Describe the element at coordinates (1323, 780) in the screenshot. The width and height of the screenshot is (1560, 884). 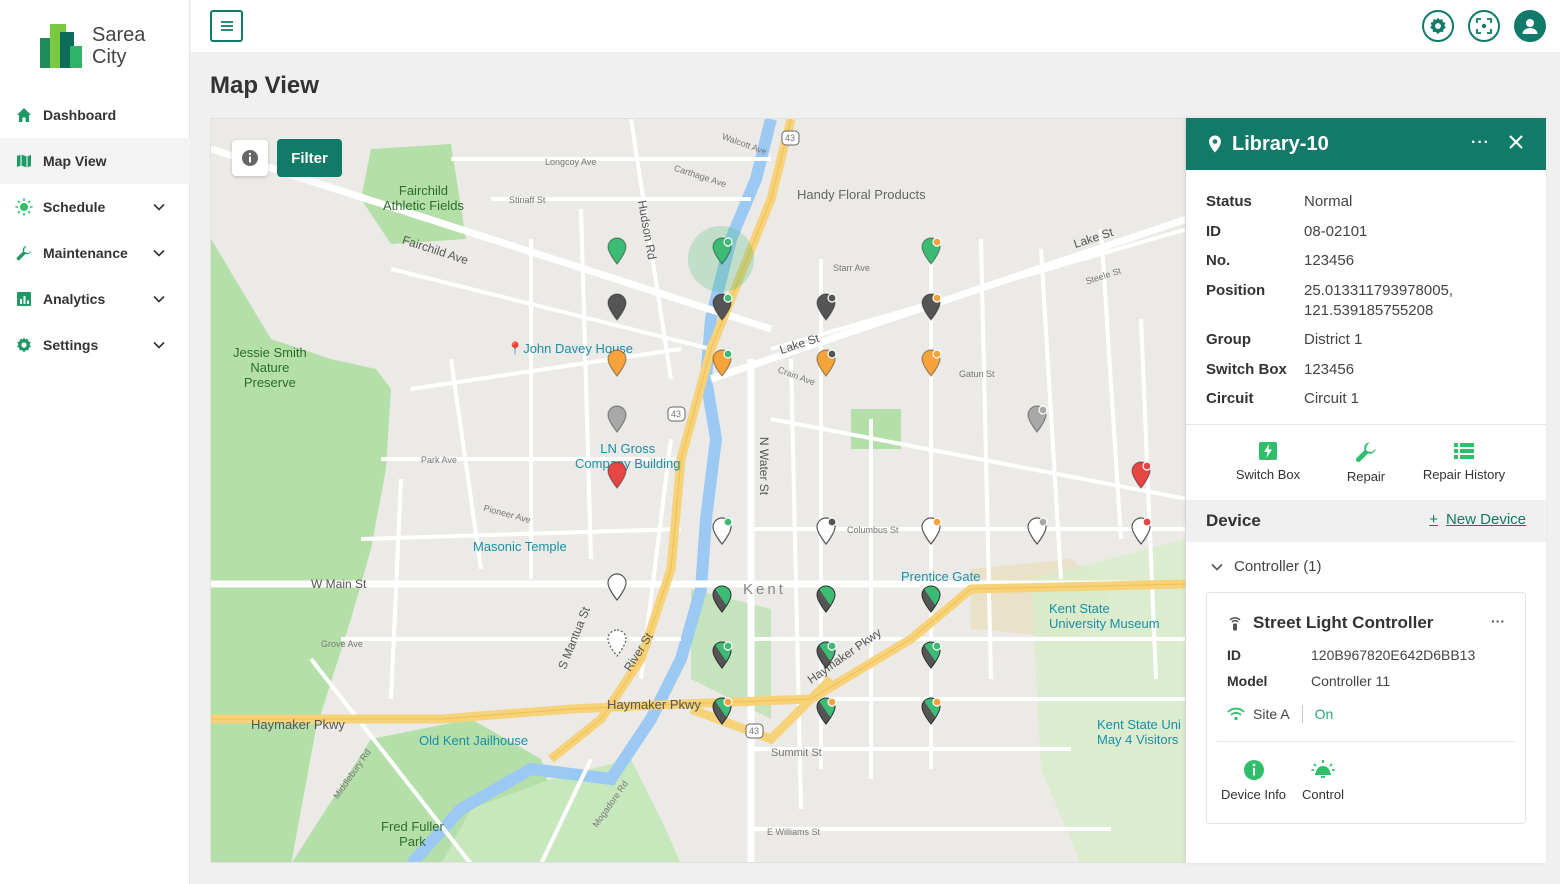
I see `control-button: Control` at that location.